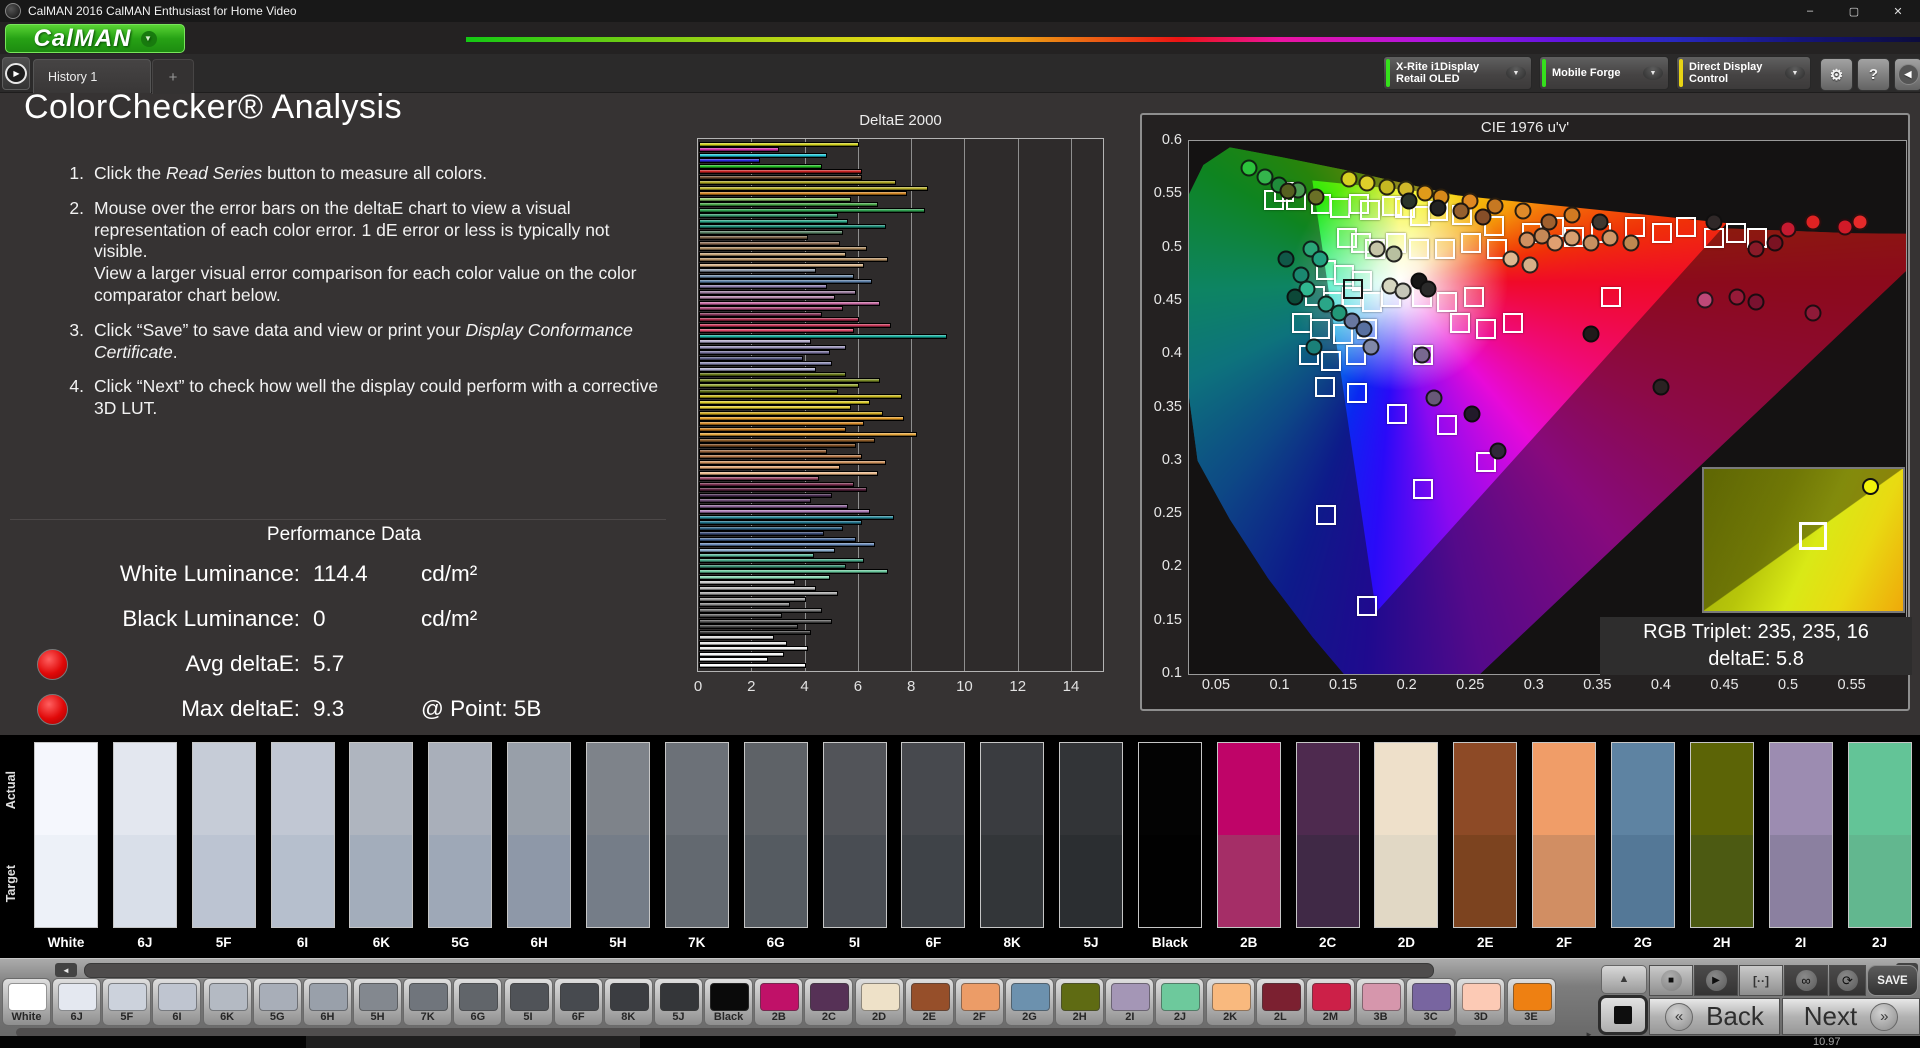 This screenshot has width=1920, height=1048. I want to click on calman-menu-button: CalMAN ▼, so click(95, 38).